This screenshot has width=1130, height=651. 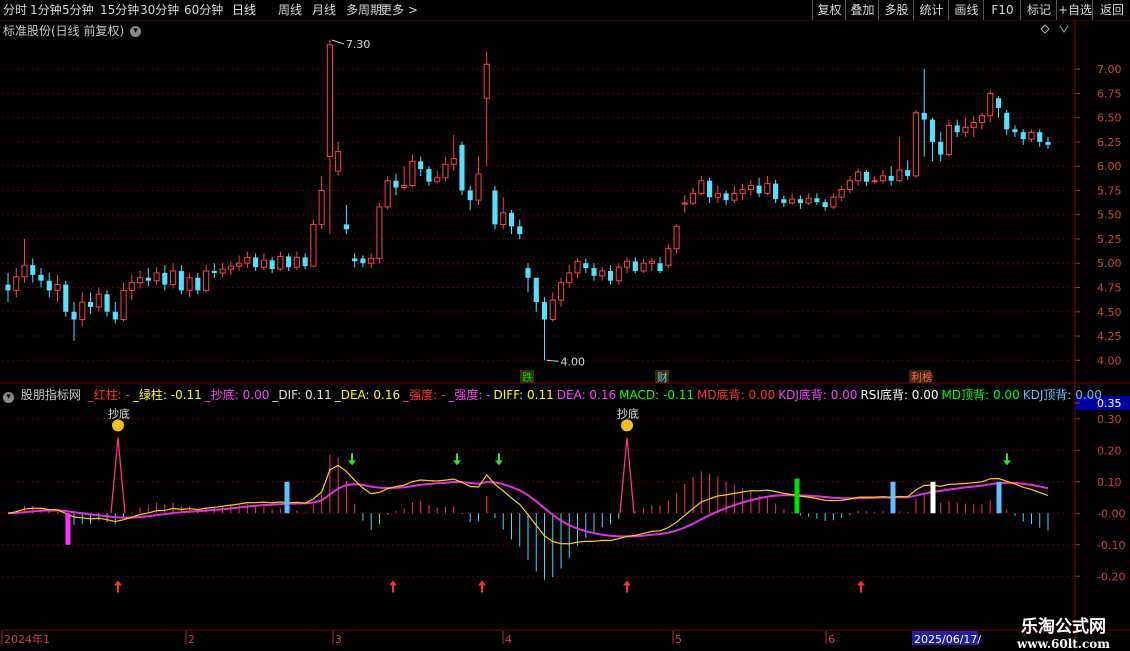 I want to click on indicator-value: _DIF: 0.11, so click(x=302, y=395).